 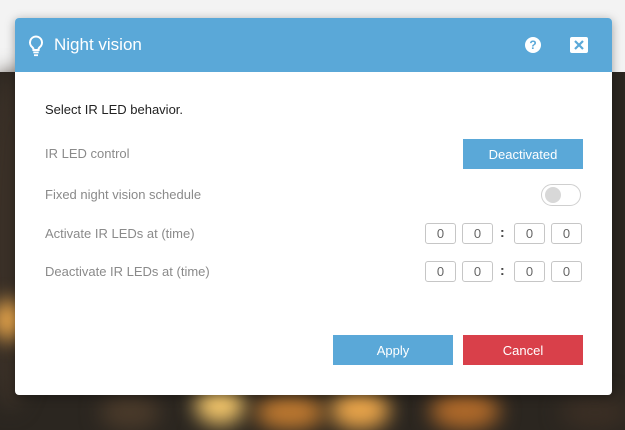 I want to click on cancel-button: Cancel, so click(x=523, y=350).